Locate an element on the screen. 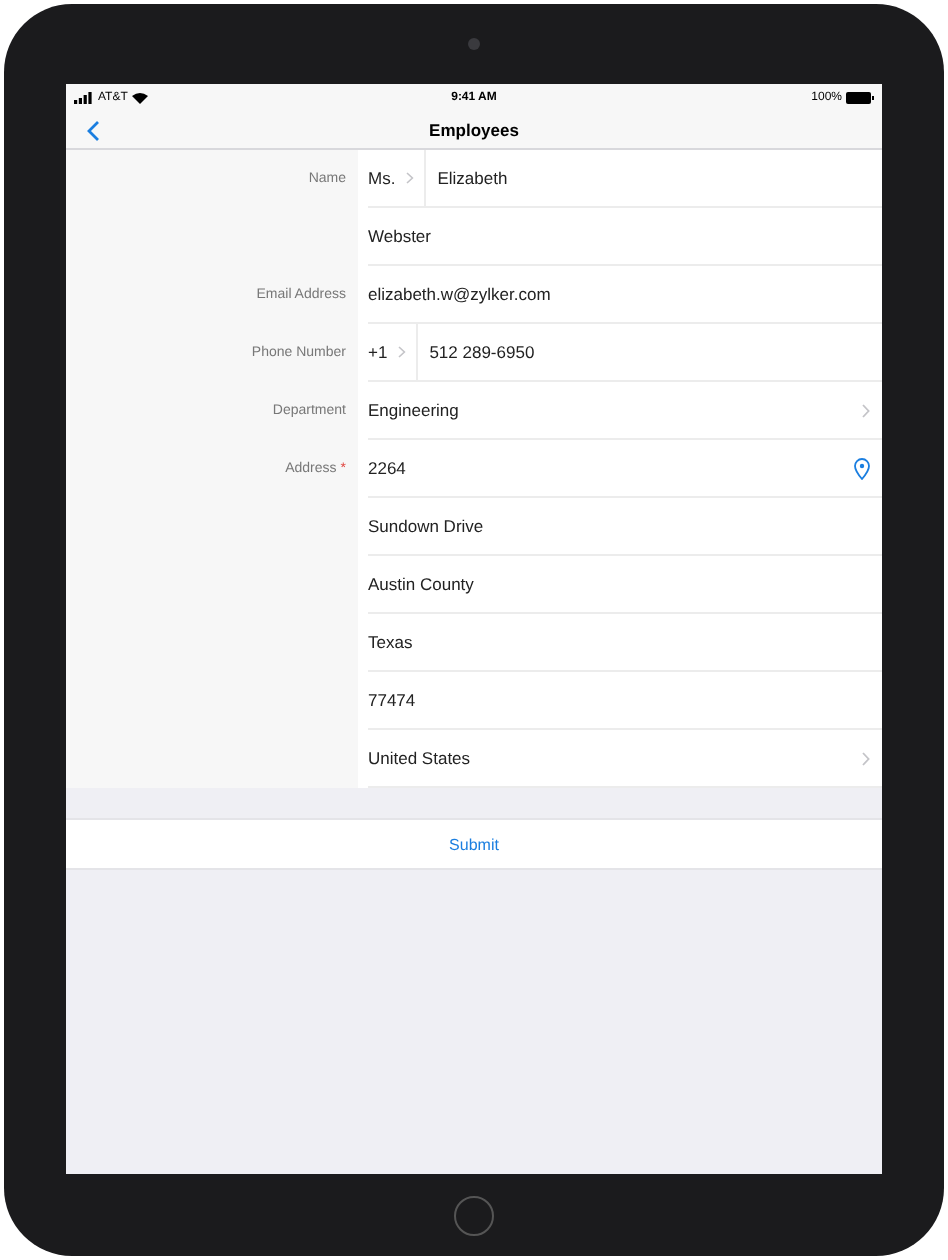  picker-field: United States is located at coordinates (615, 758).